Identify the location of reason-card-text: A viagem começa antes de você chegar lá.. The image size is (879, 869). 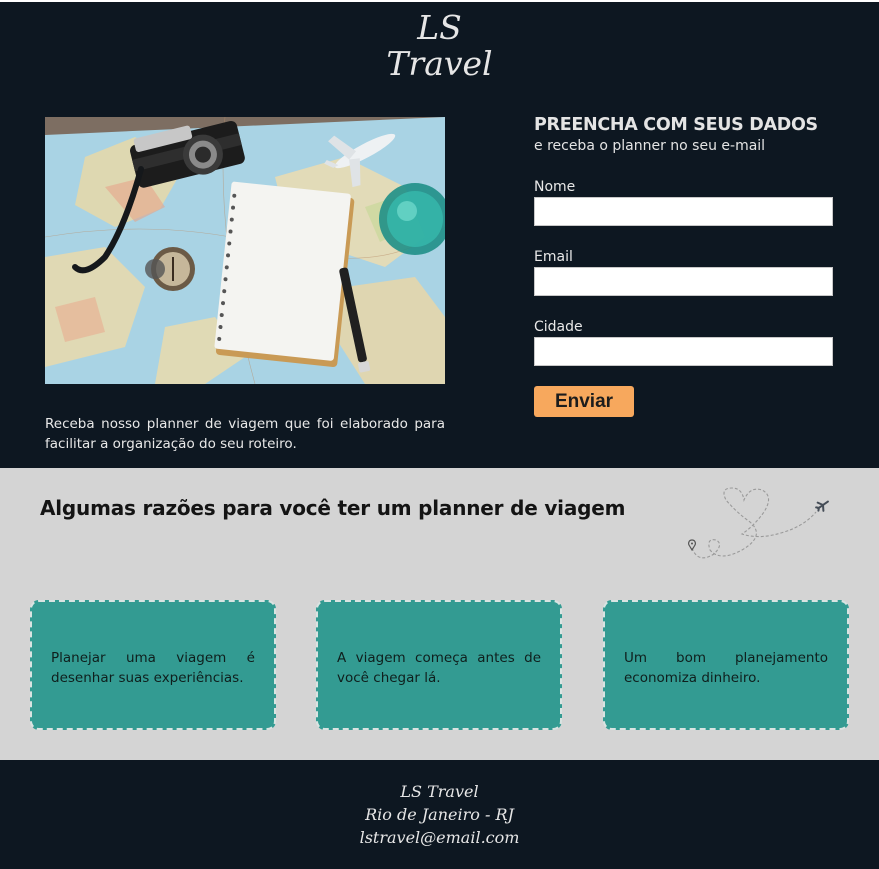
(439, 668).